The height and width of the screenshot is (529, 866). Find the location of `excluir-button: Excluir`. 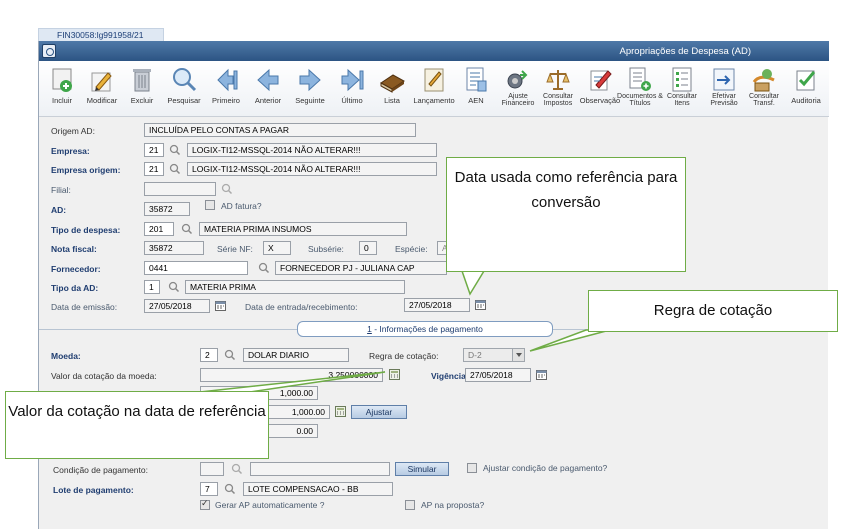

excluir-button: Excluir is located at coordinates (142, 85).